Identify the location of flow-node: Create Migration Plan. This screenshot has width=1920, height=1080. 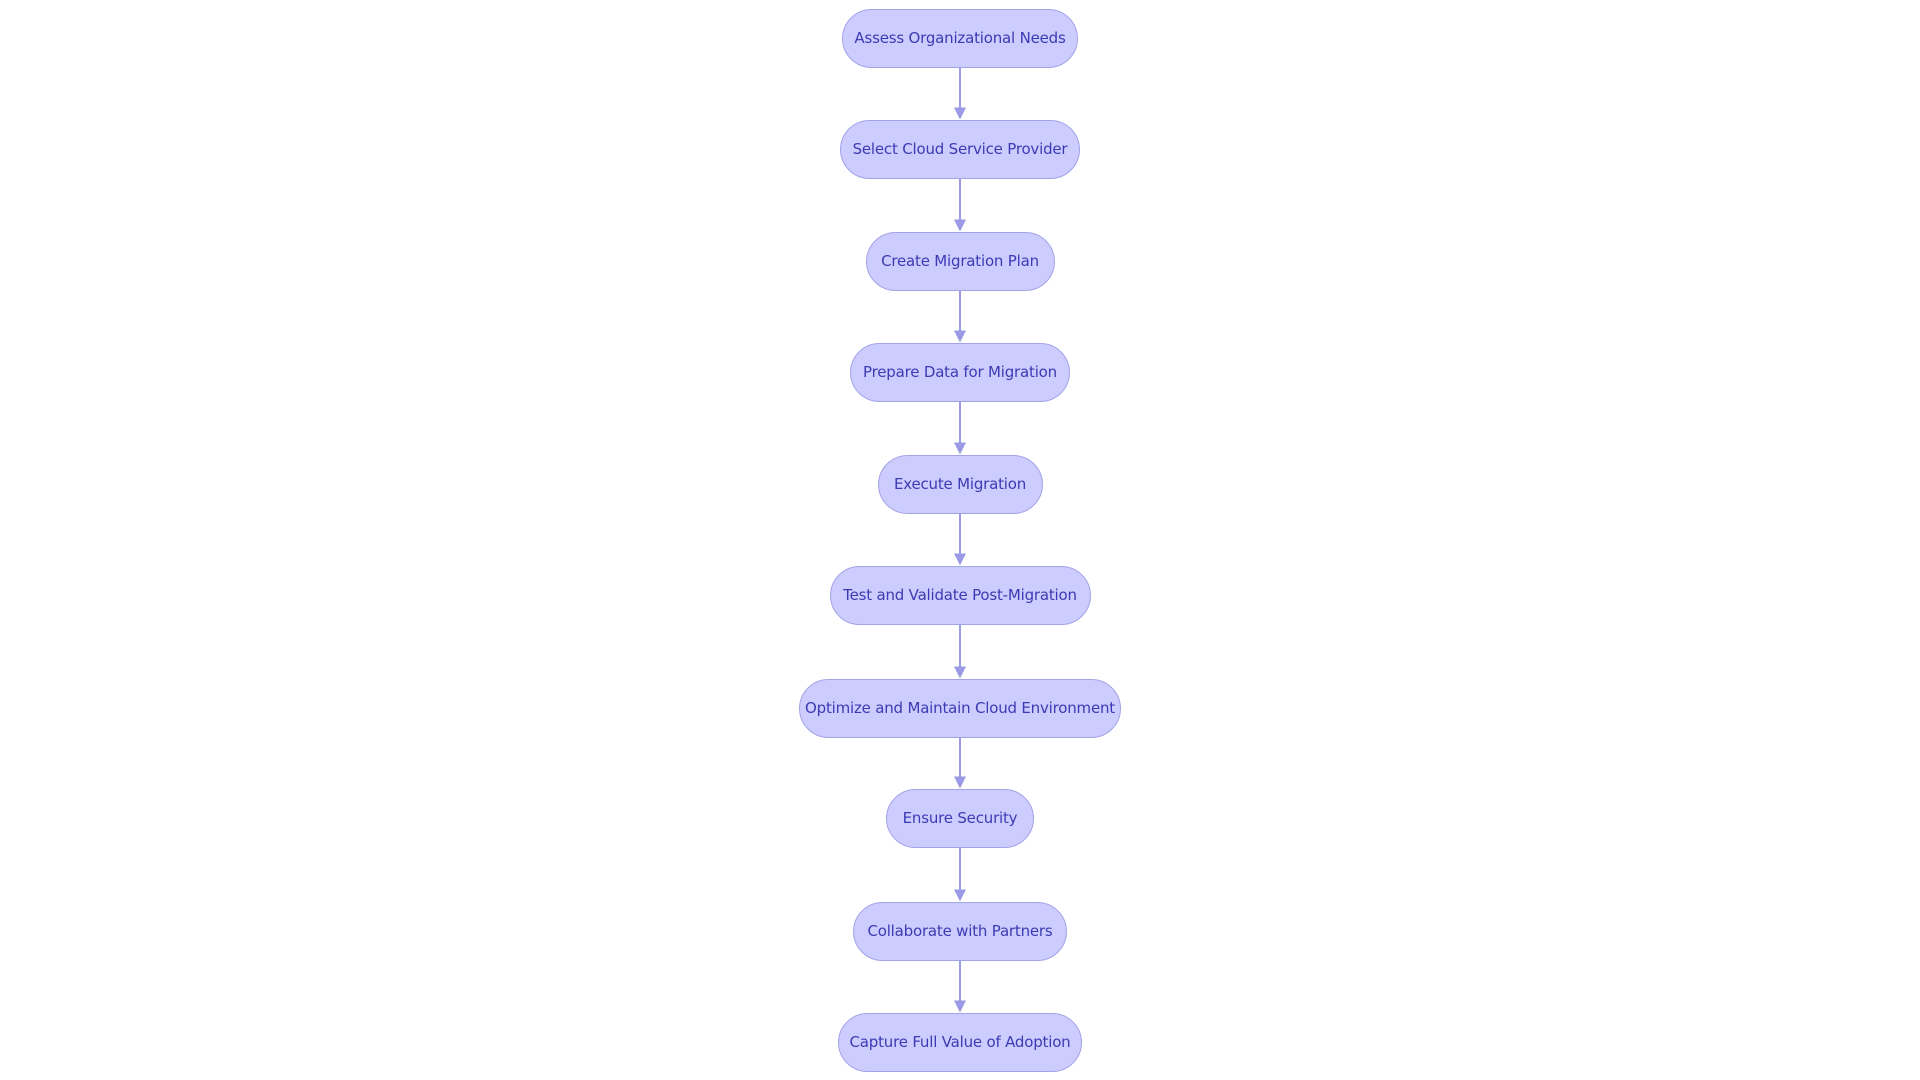
(960, 261).